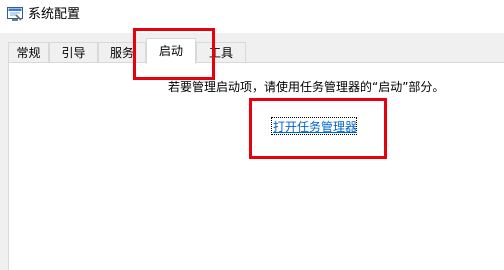 Image resolution: width=504 pixels, height=270 pixels. What do you see at coordinates (315, 127) in the screenshot?
I see `open-task-manager-link: 打开任务管理器` at bounding box center [315, 127].